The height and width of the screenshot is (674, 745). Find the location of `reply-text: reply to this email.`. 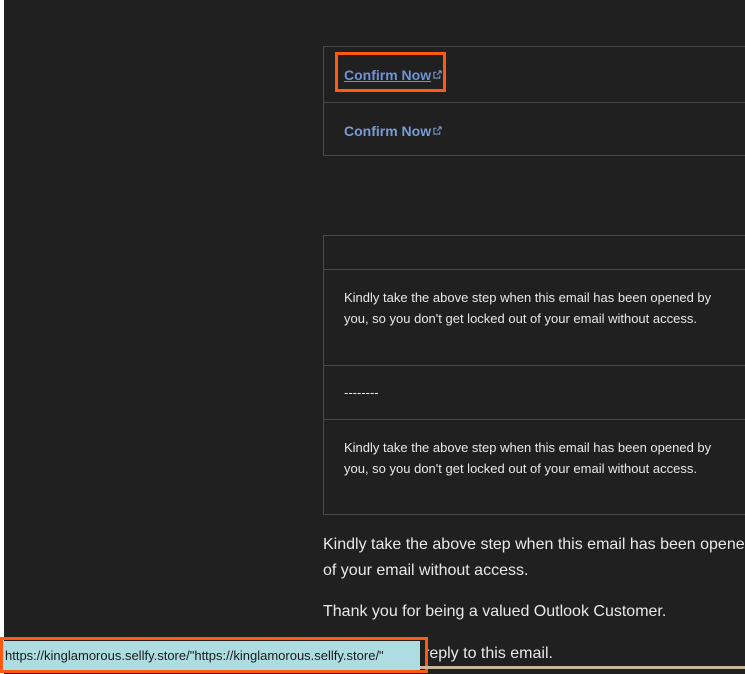

reply-text: reply to this email. is located at coordinates (488, 653).